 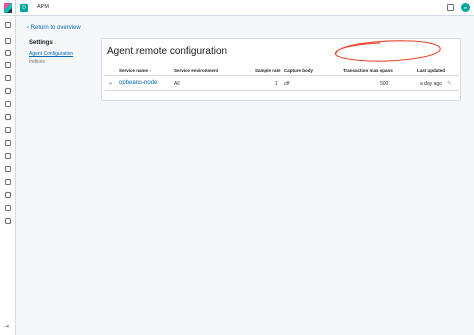 What do you see at coordinates (298, 70) in the screenshot?
I see `column-header-capture-body: Capture body` at bounding box center [298, 70].